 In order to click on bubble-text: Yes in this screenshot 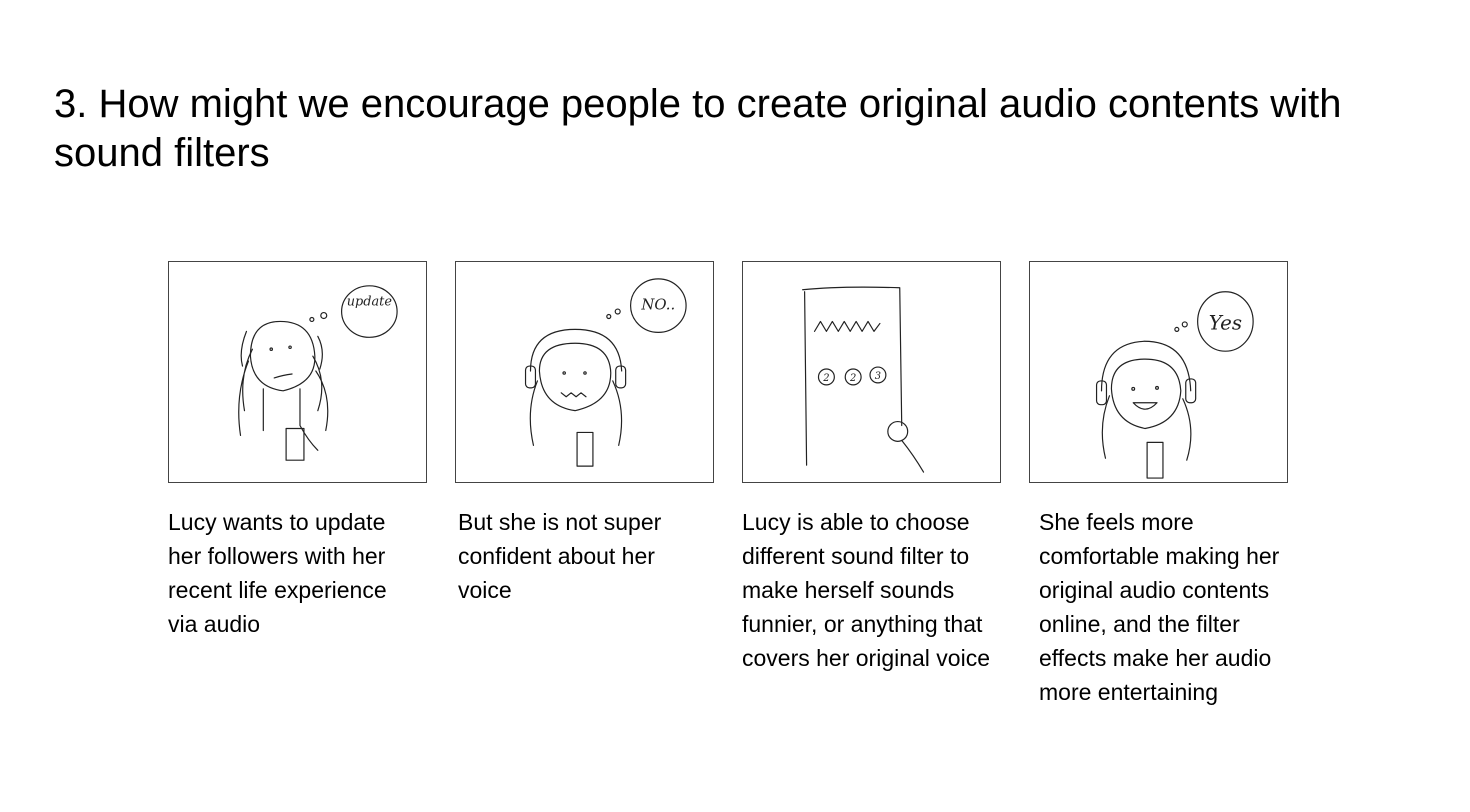, I will do `click(1225, 322)`.